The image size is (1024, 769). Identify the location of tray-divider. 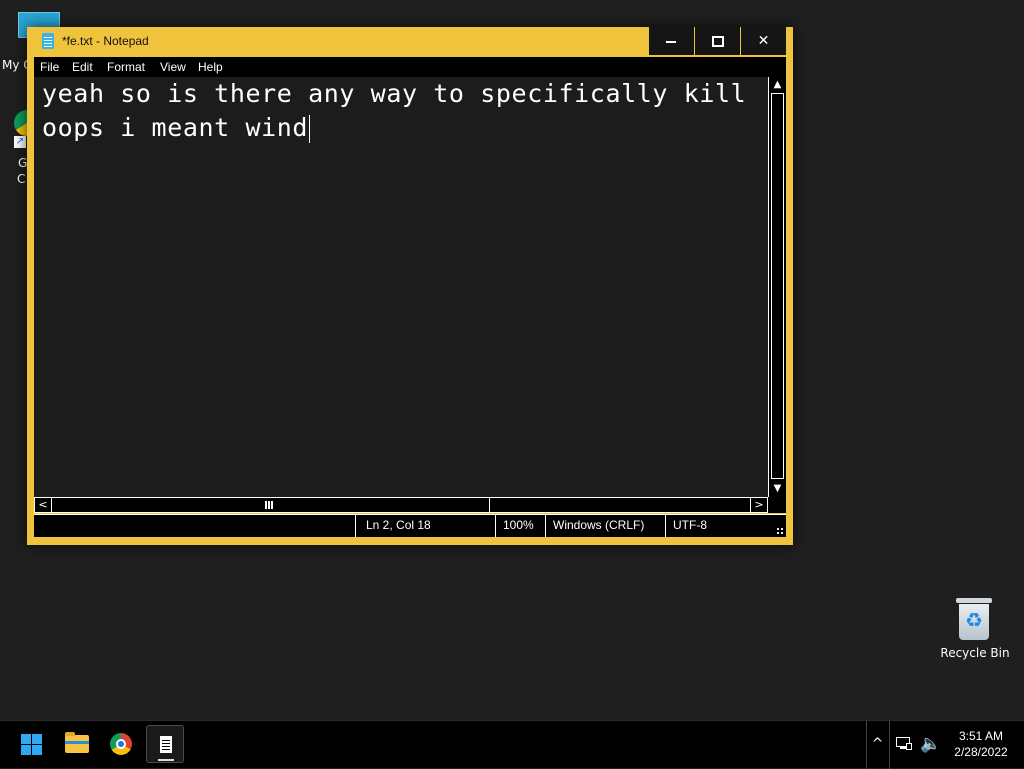
(889, 745).